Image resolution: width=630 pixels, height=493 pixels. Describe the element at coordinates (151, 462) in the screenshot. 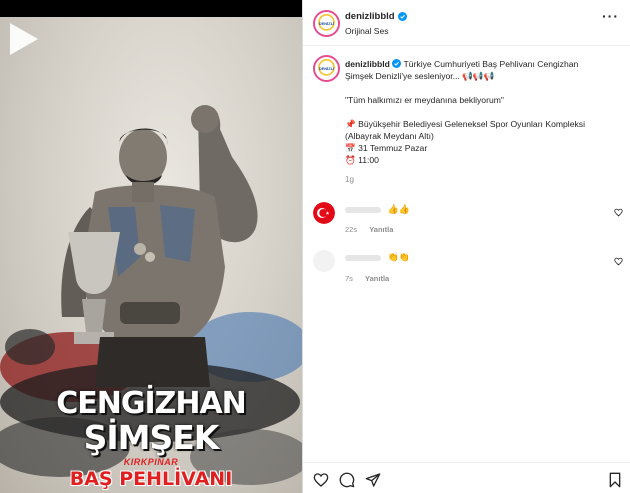

I see `poster-subtitle: KIRKPINAR` at that location.